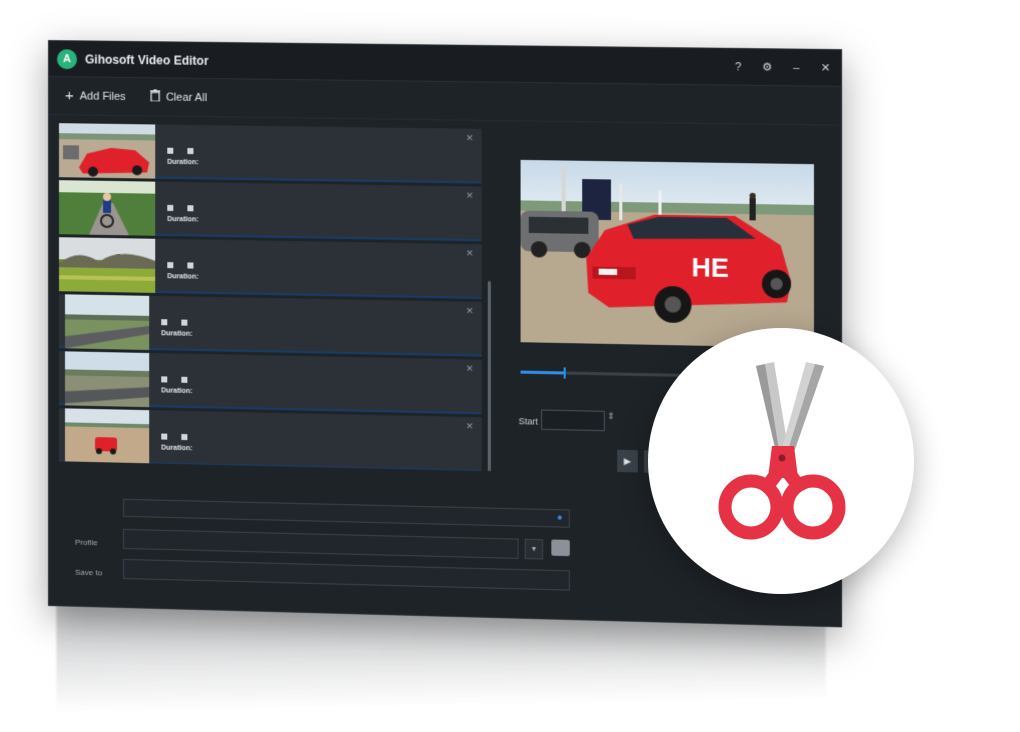 Image resolution: width=1020 pixels, height=732 pixels. Describe the element at coordinates (147, 59) in the screenshot. I see `app-title: Gihosoft Video Editor` at that location.